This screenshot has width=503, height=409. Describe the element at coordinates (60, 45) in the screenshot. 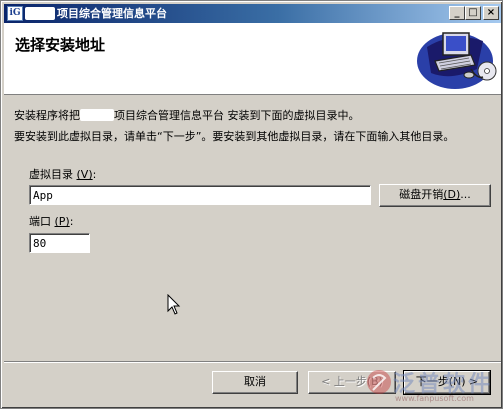

I see `page-title: 选择安装地址` at that location.